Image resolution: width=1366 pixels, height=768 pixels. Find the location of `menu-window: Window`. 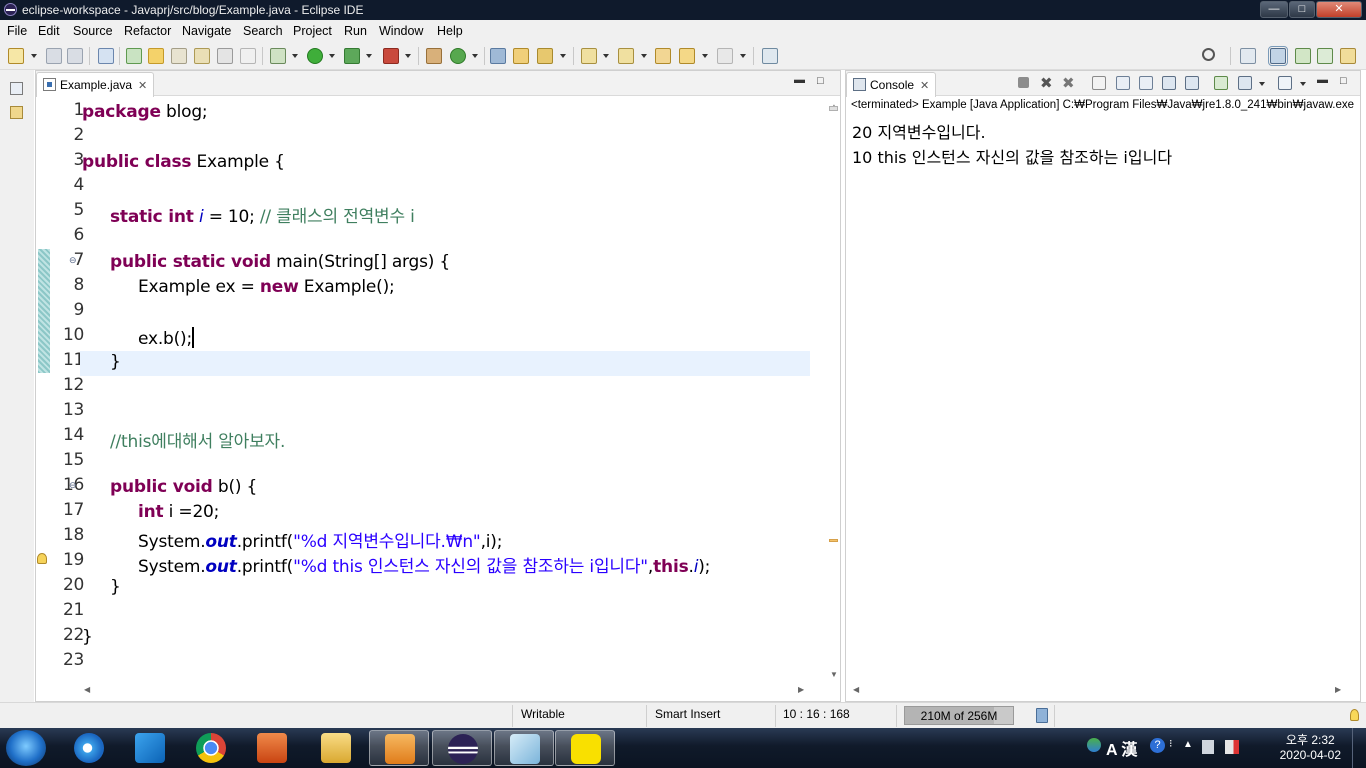

menu-window: Window is located at coordinates (401, 31).